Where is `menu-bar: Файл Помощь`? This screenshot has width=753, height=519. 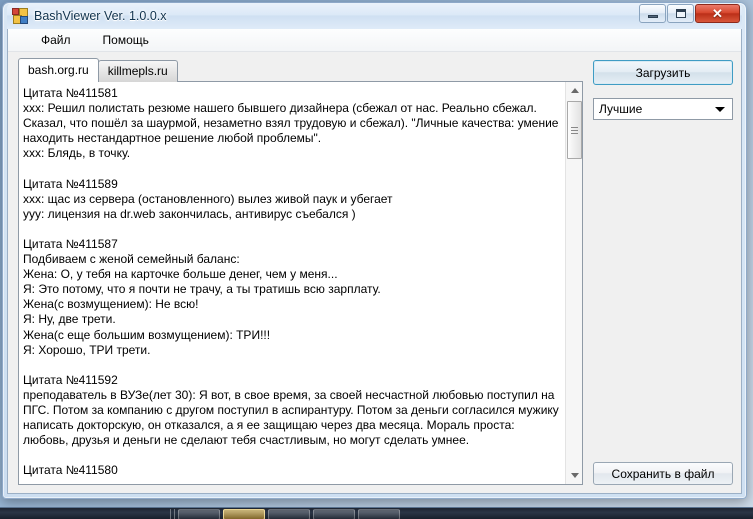
menu-bar: Файл Помощь is located at coordinates (374, 40).